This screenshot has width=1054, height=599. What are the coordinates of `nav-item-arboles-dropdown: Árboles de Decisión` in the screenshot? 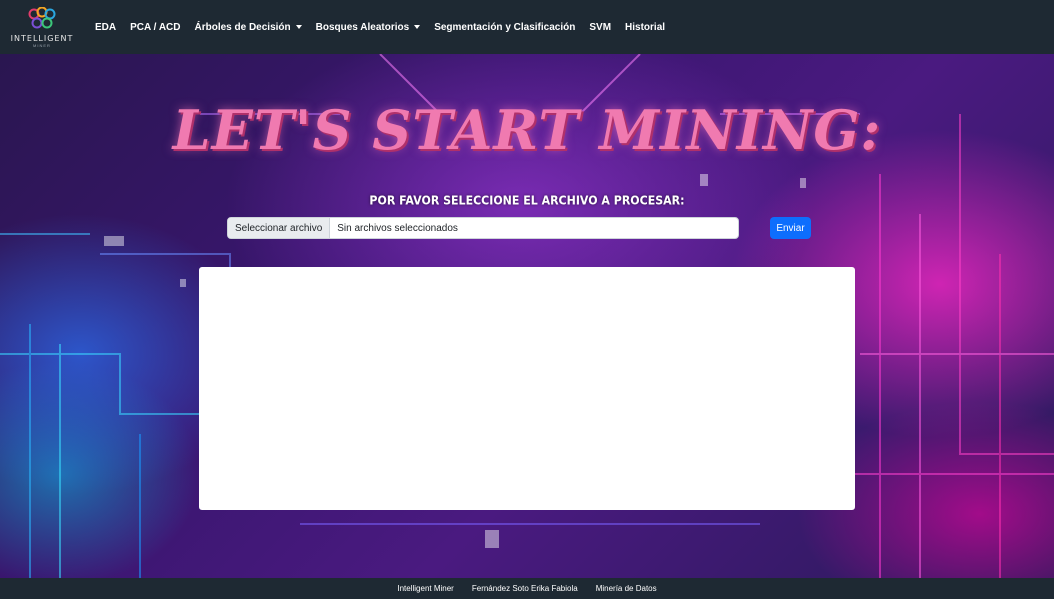 It's located at (248, 27).